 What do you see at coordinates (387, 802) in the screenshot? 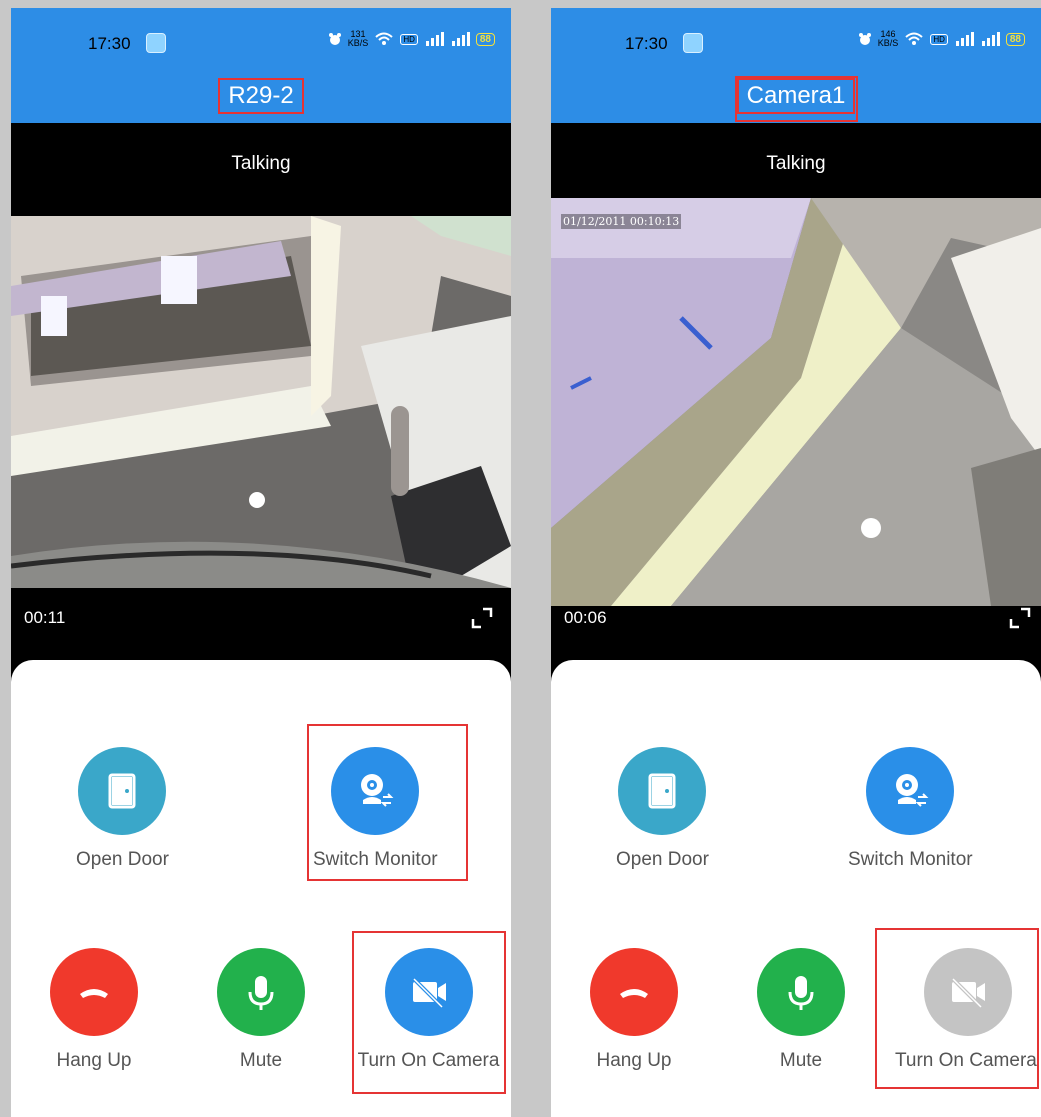
I see `highlight-switch-monitor-left` at bounding box center [387, 802].